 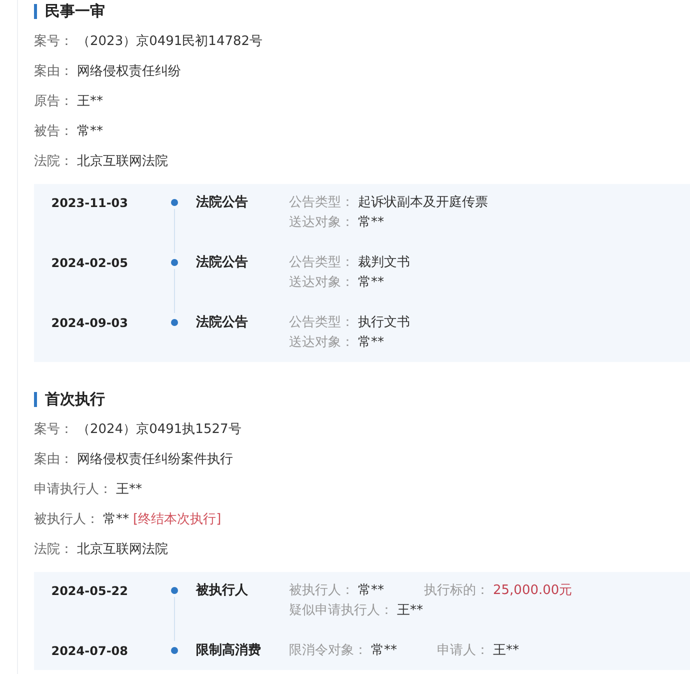 What do you see at coordinates (321, 590) in the screenshot?
I see `detail-label: 被执行人：` at bounding box center [321, 590].